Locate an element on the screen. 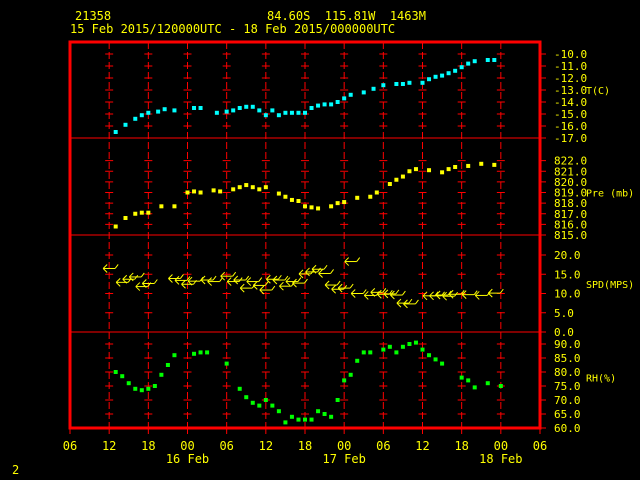 The image size is (640, 480). panel-label-pressure: Pre (mb) is located at coordinates (610, 194).